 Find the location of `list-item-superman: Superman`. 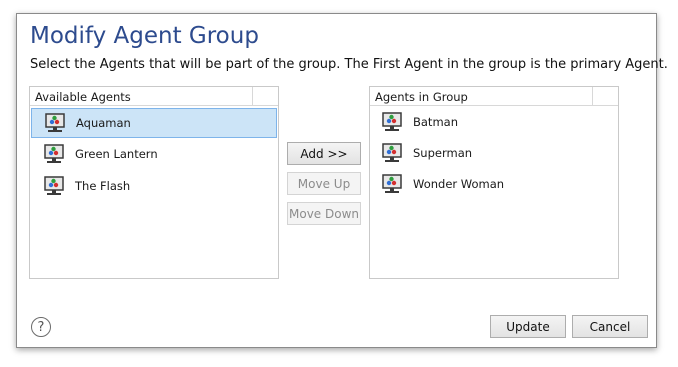

list-item-superman: Superman is located at coordinates (494, 153).